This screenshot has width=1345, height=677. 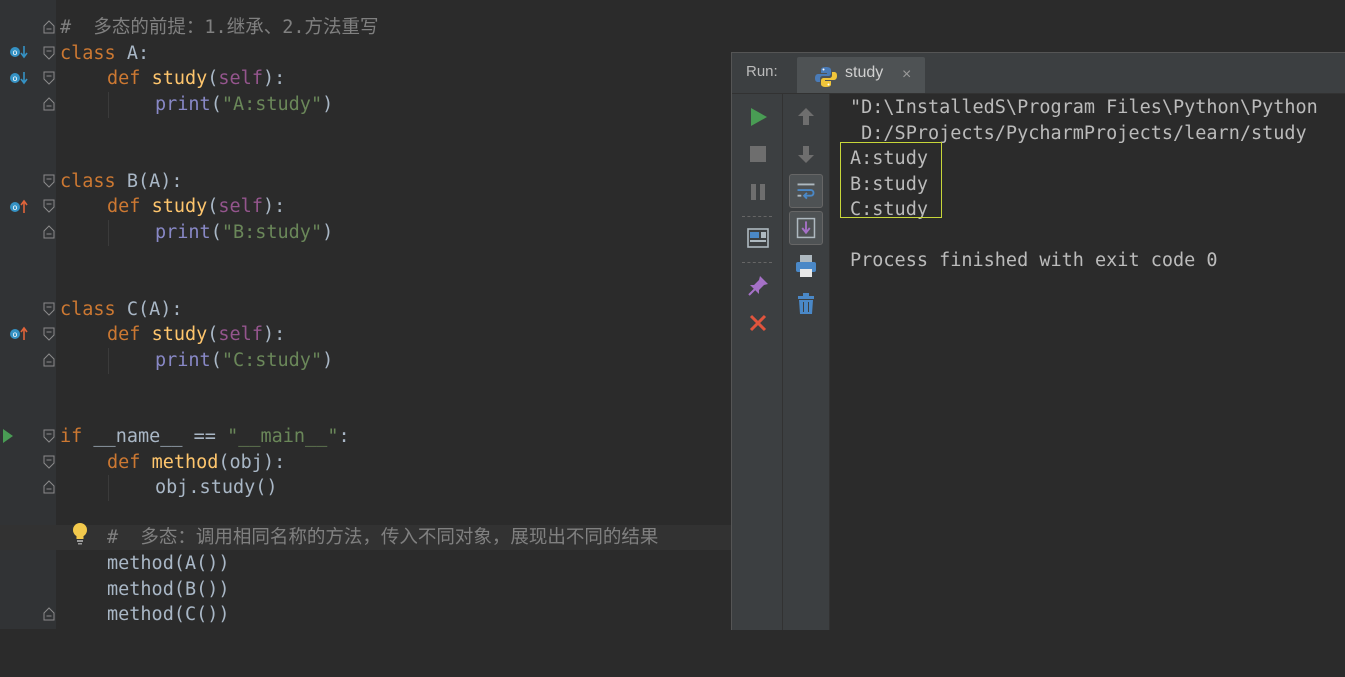 I want to click on close-icon, so click(x=758, y=323).